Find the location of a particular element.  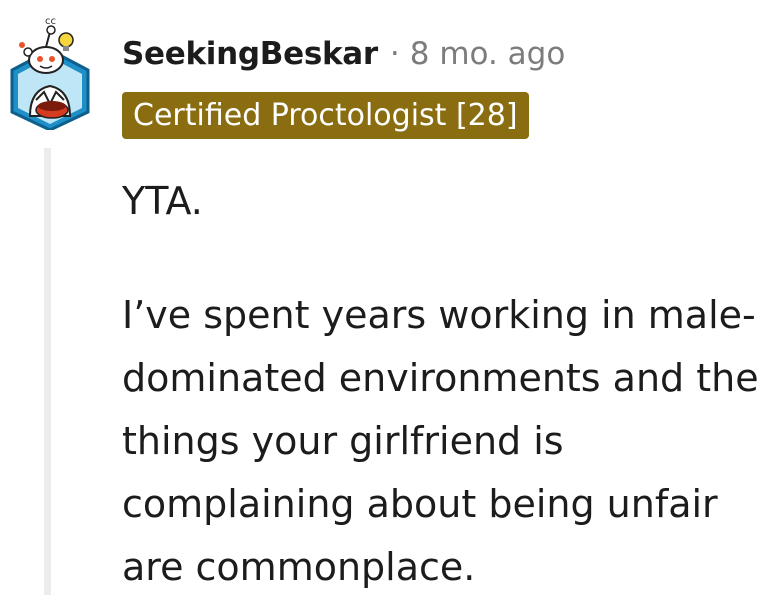

thread-line is located at coordinates (47, 371).